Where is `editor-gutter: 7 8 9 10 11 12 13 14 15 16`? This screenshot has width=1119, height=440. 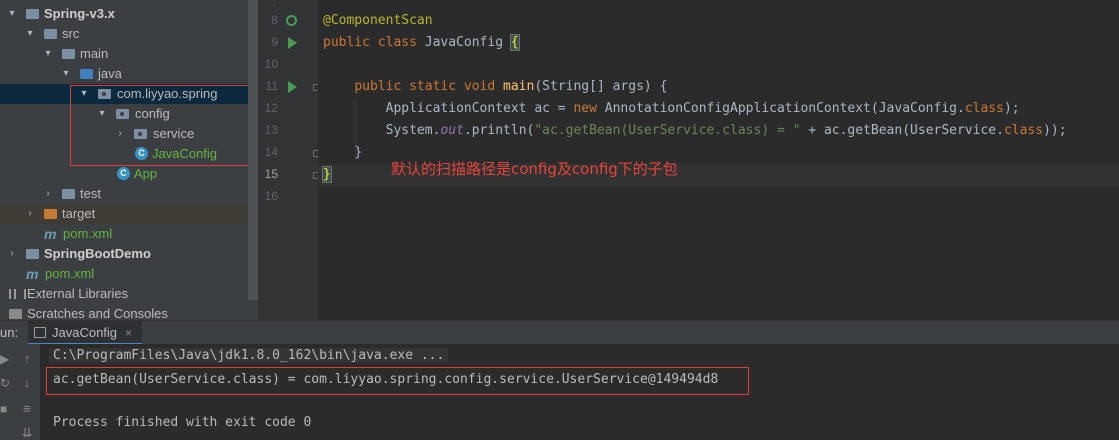
editor-gutter: 7 8 9 10 11 12 13 14 15 16 is located at coordinates (289, 160).